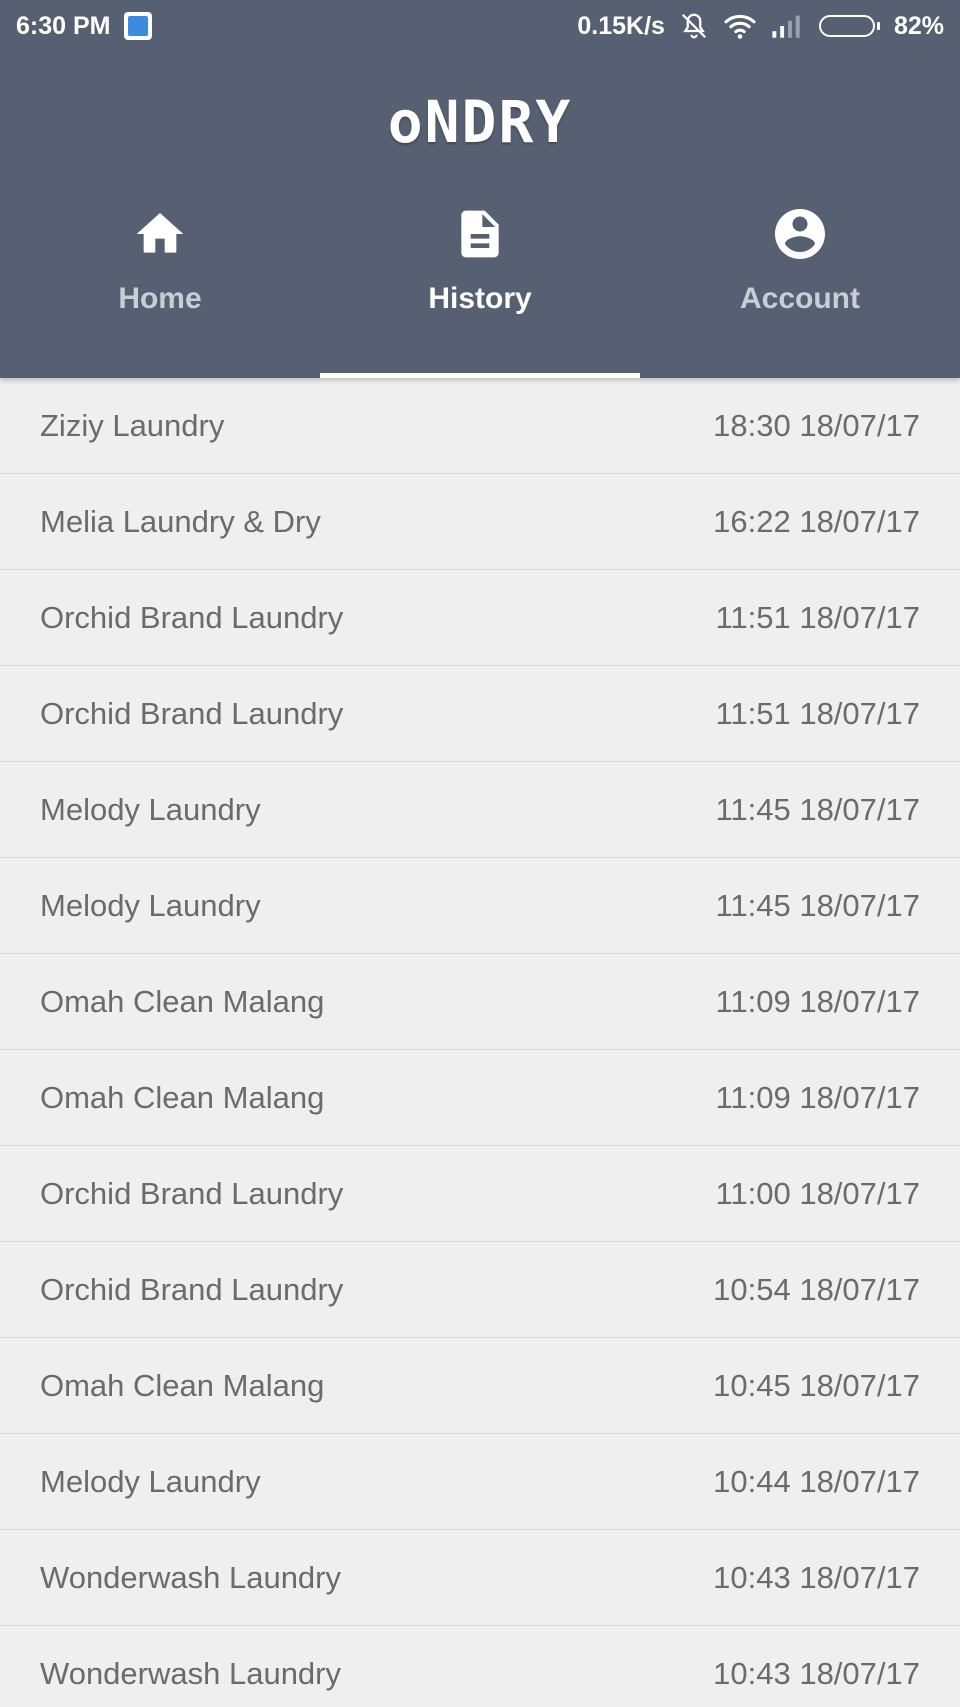  Describe the element at coordinates (160, 298) in the screenshot. I see `tab-home-label: Home` at that location.